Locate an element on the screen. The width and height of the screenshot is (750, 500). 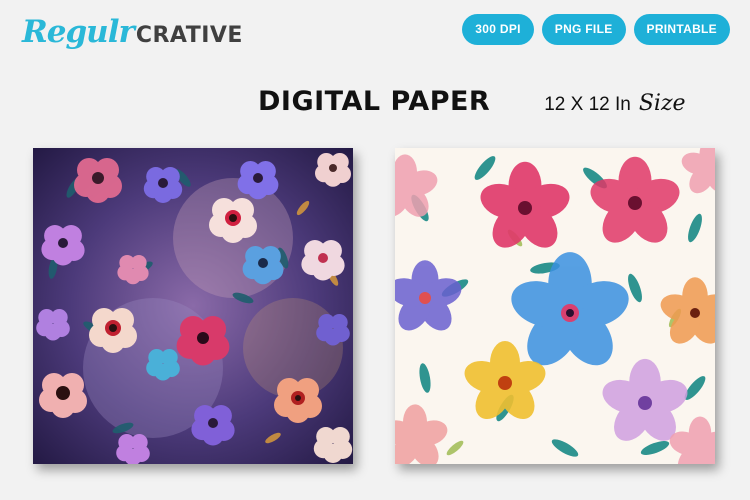
badge-dpi: 300 DPI is located at coordinates (498, 29).